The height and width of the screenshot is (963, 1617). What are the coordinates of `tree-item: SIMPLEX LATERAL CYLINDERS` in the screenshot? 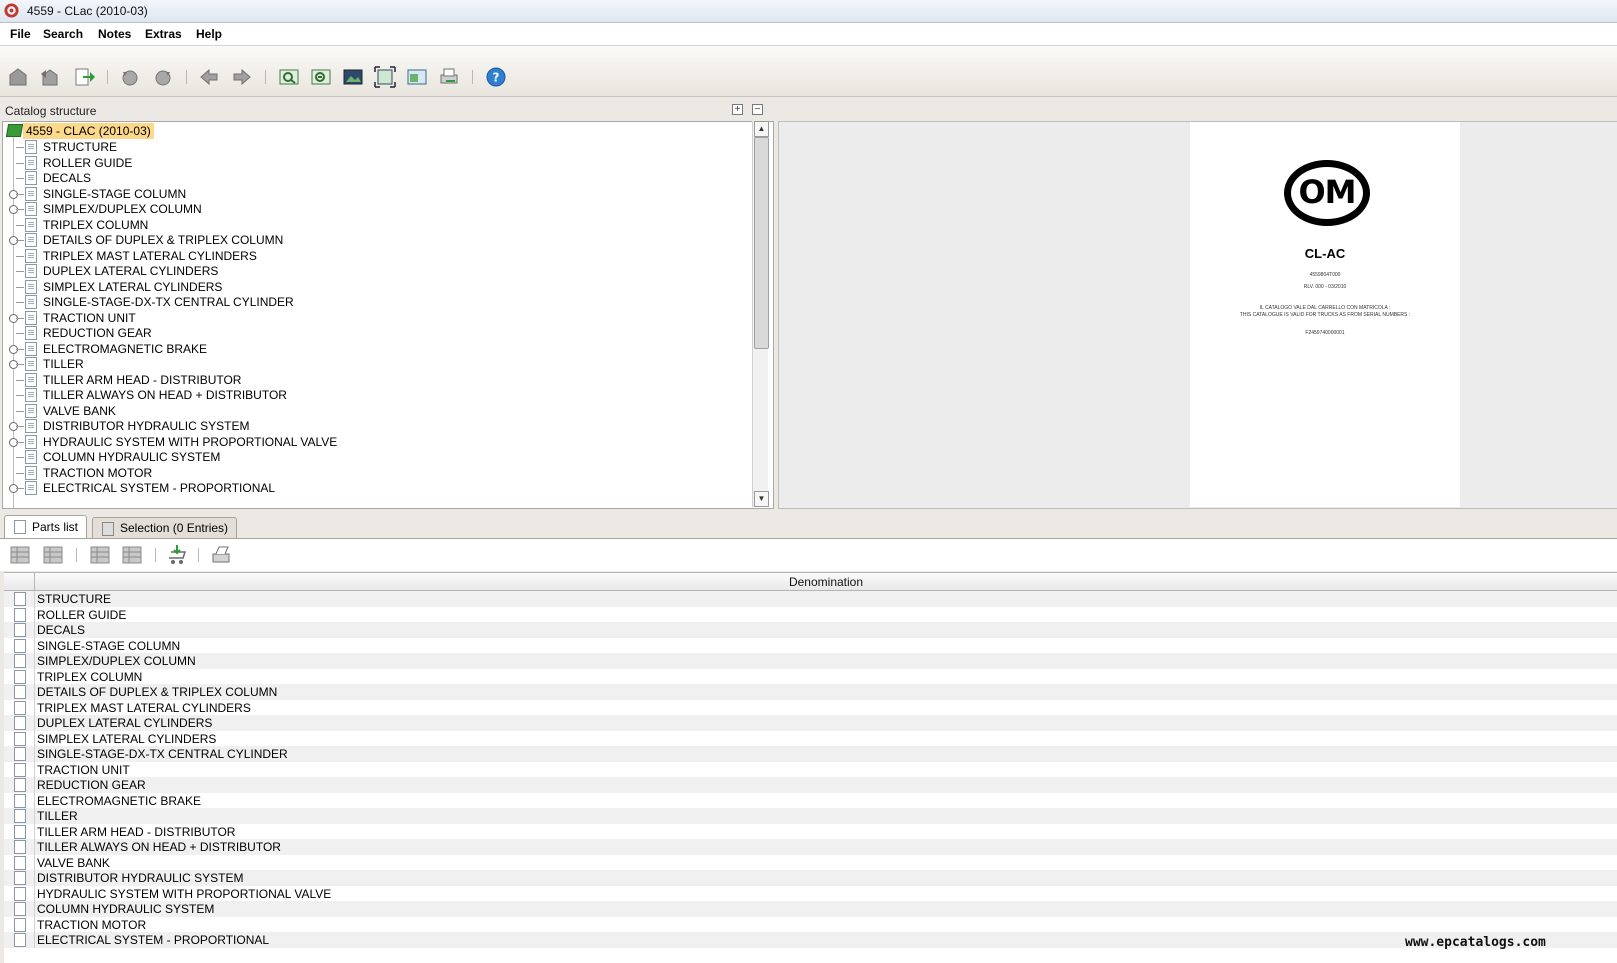 It's located at (378, 287).